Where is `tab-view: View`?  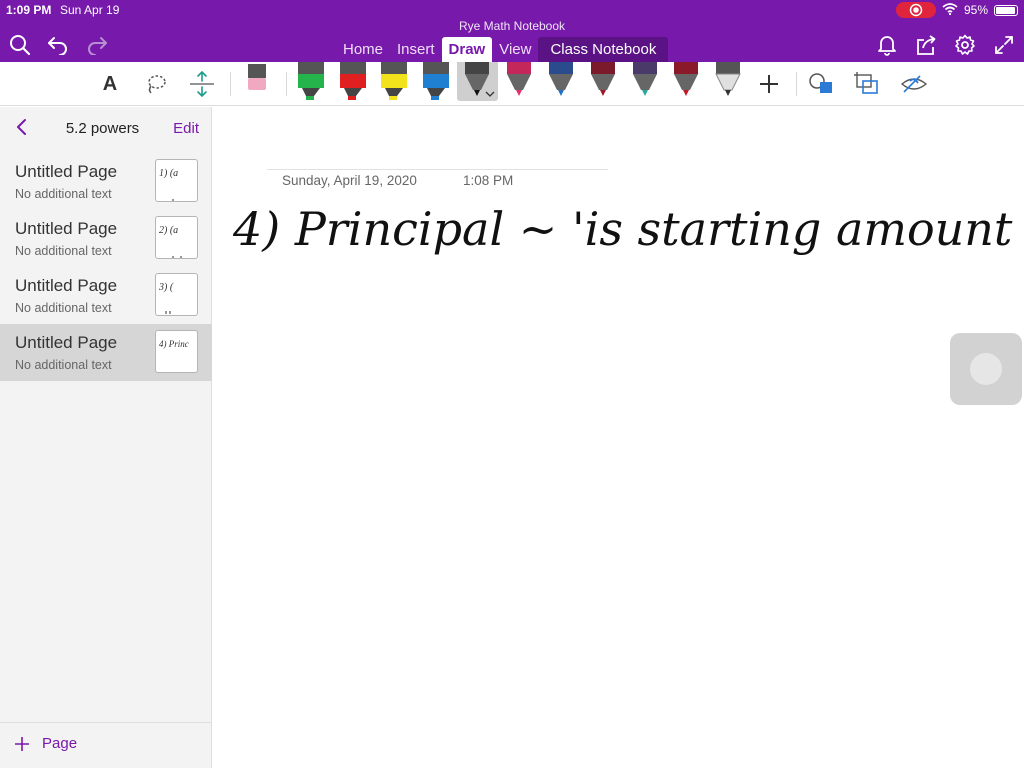
tab-view: View is located at coordinates (515, 49).